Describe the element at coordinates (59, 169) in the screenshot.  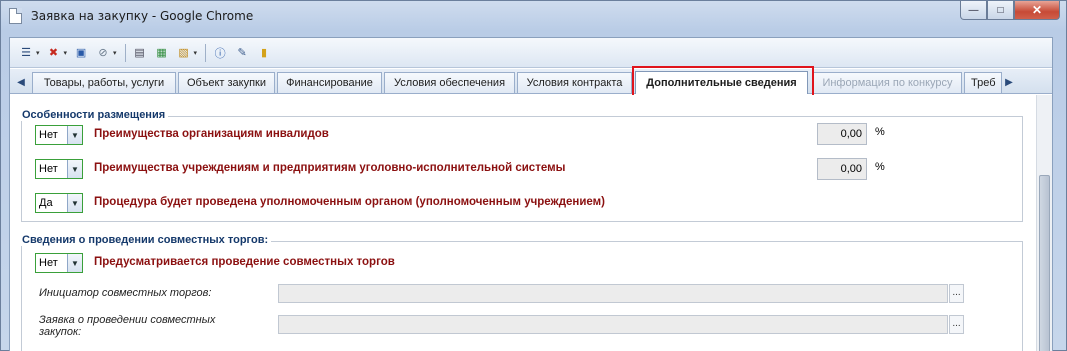
I see `penal-system-select: Нет ▼` at that location.